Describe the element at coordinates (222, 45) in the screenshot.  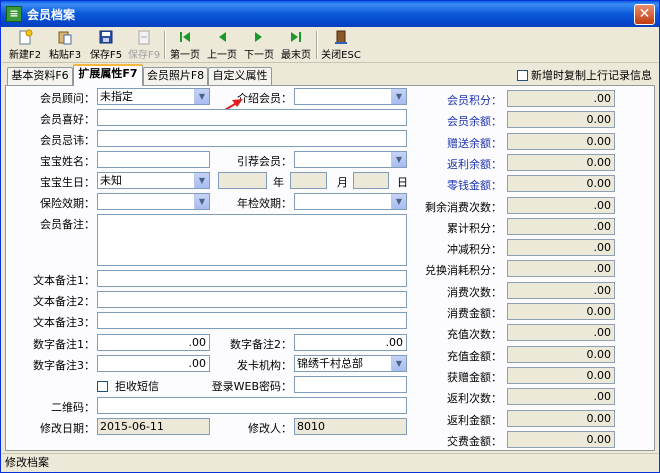
I see `prev-page-button: 上一页` at that location.